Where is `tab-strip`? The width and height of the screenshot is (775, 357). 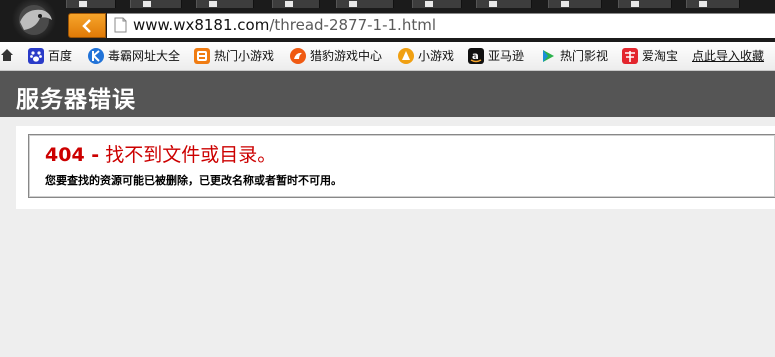
tab-strip is located at coordinates (420, 4).